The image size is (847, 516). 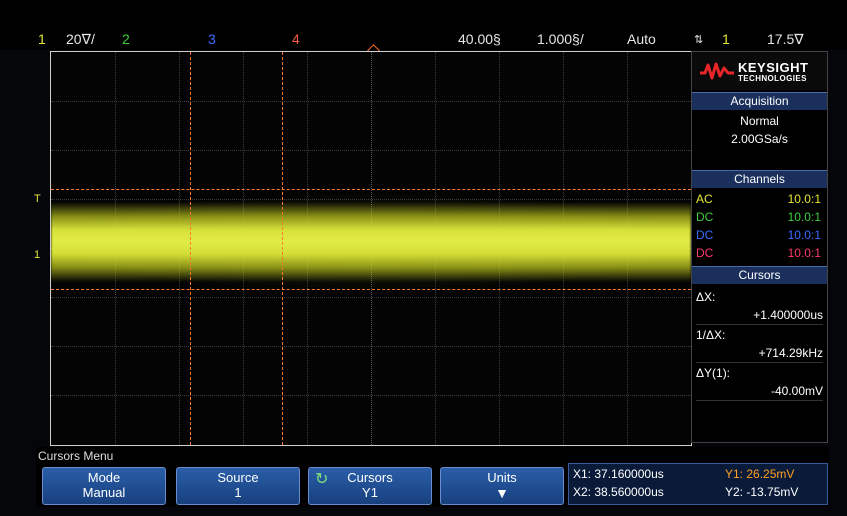 I want to click on brand-logo: KEYSIGHT TECHNOLOGIES, so click(x=759, y=71).